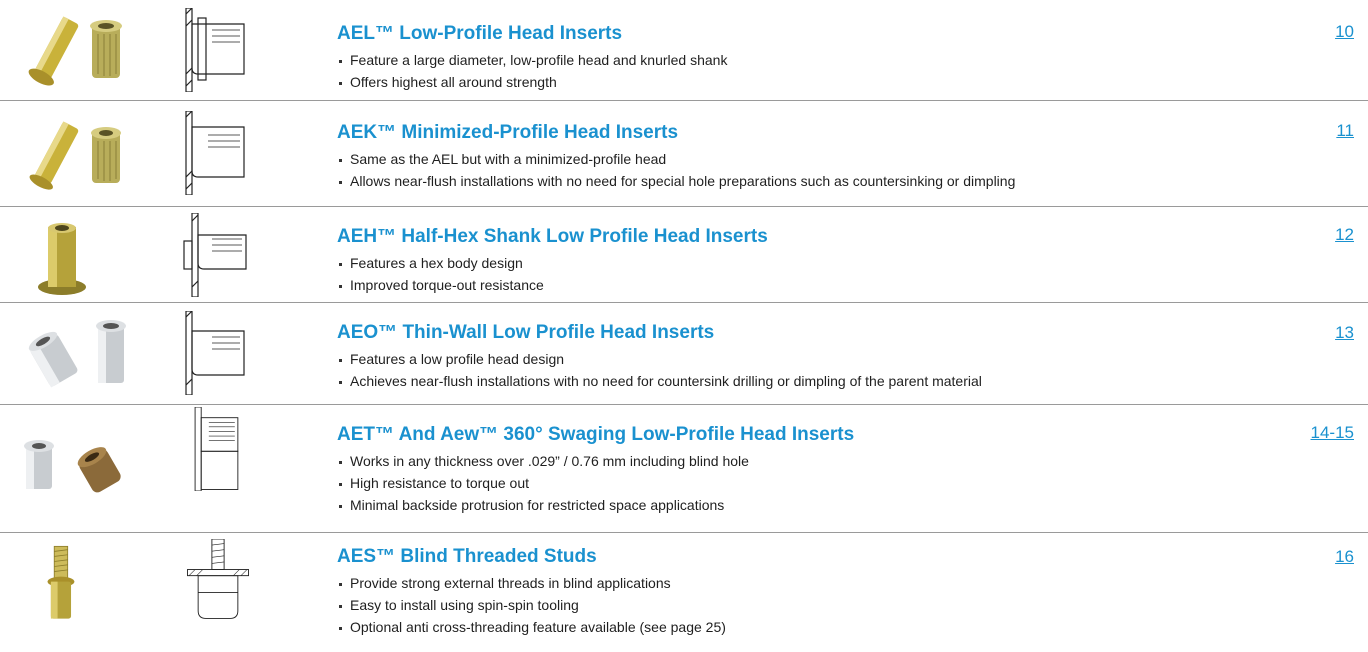  What do you see at coordinates (75, 51) in the screenshot?
I see `product-photo-ael` at bounding box center [75, 51].